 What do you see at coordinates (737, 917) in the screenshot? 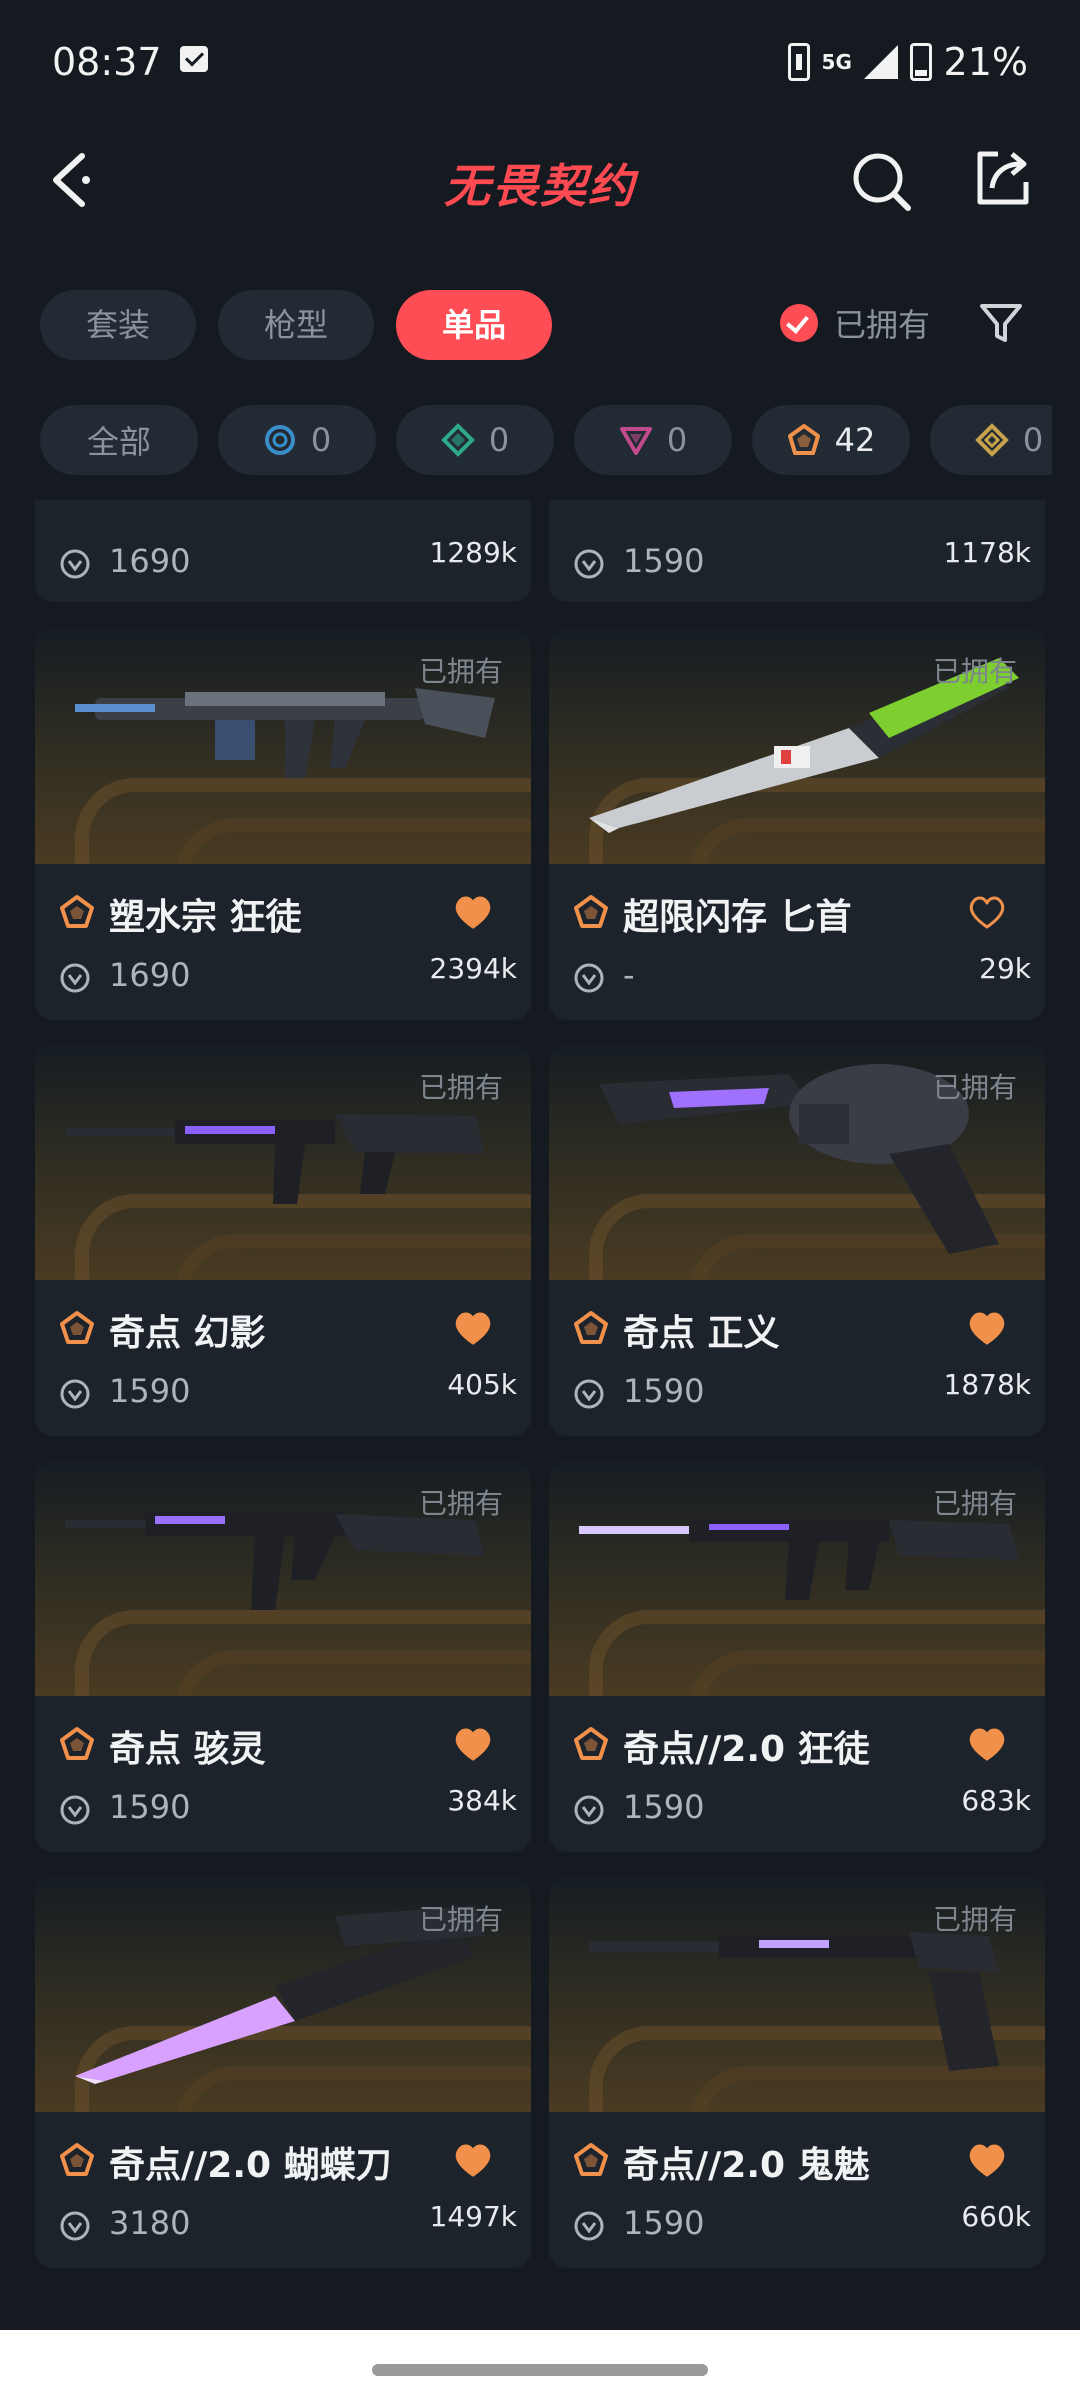
I see `skin-name: 超限闪存 匕首` at bounding box center [737, 917].